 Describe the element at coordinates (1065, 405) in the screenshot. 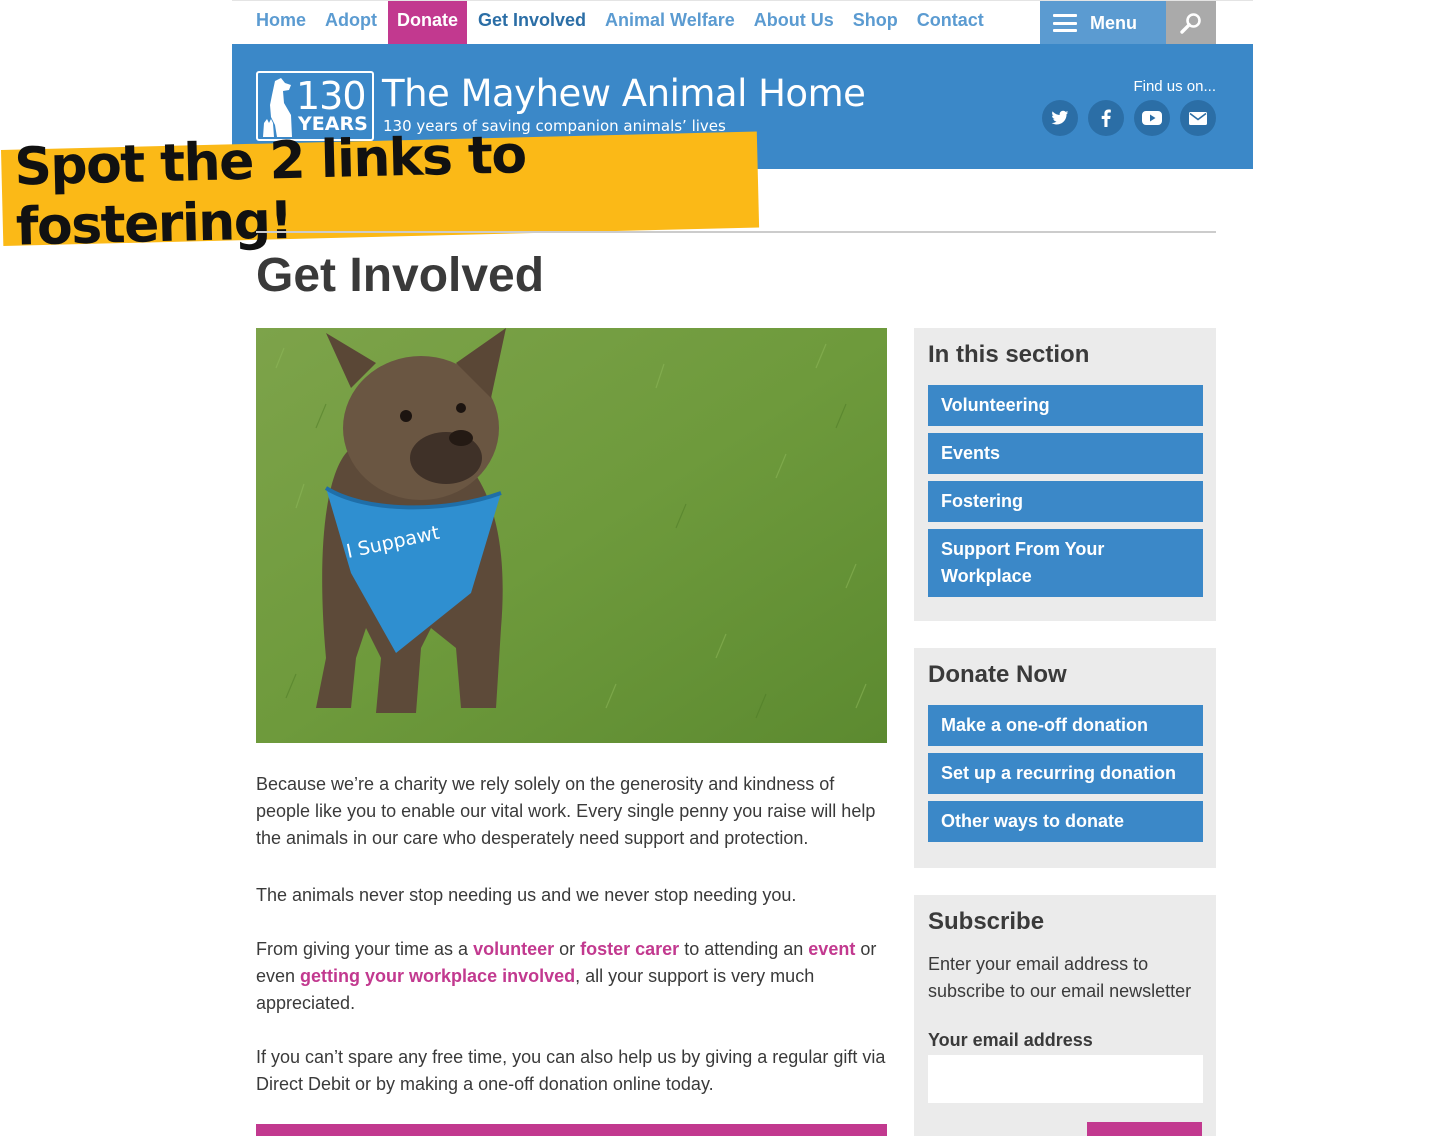

I see `sidebar-item-volunteering: Volunteering` at that location.